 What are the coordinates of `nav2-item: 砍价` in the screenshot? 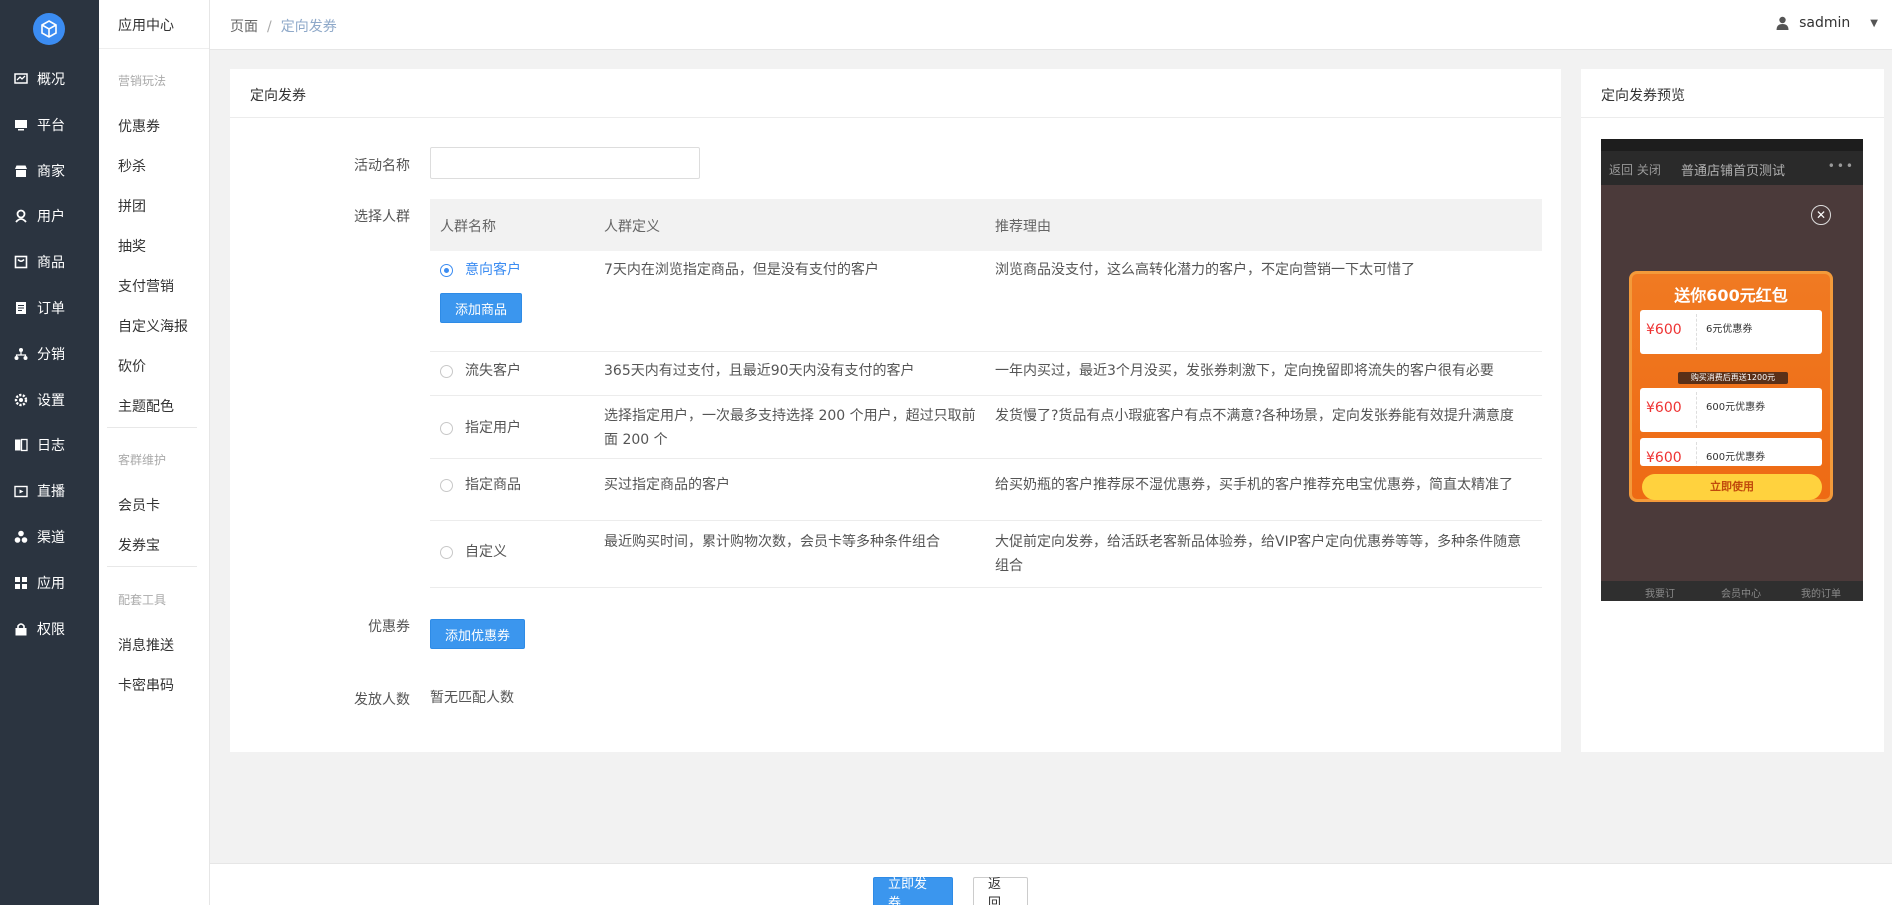 It's located at (132, 366).